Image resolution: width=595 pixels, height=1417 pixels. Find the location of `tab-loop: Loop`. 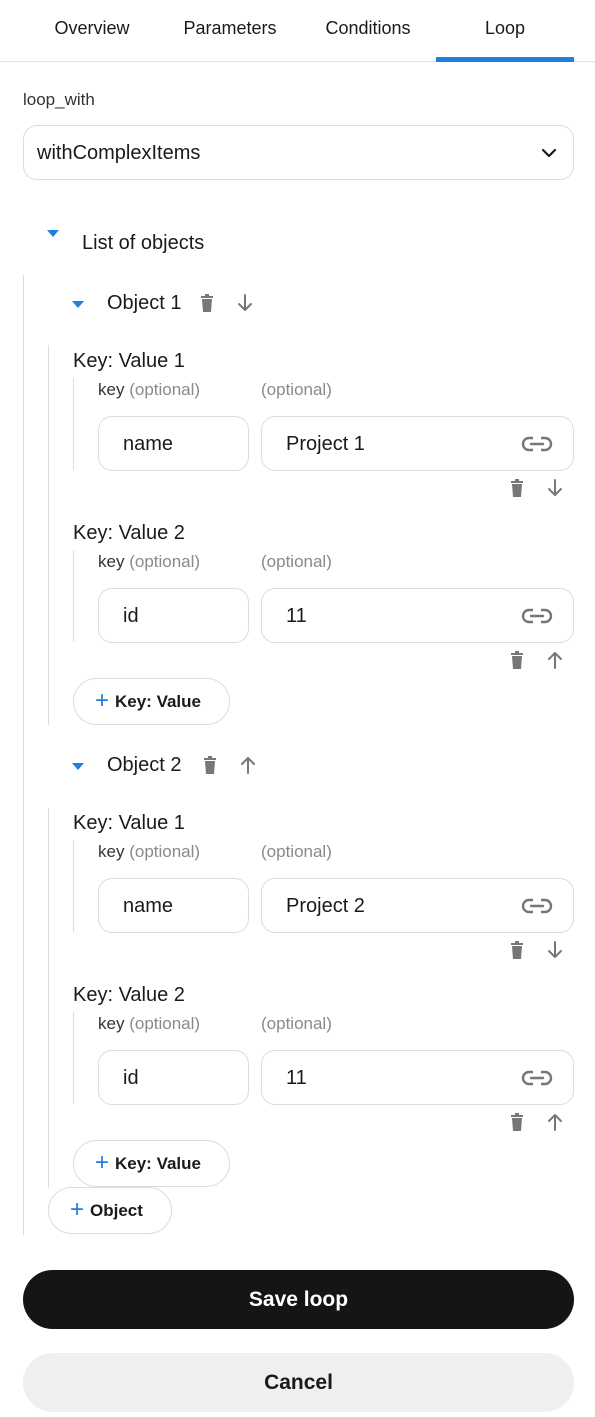

tab-loop: Loop is located at coordinates (505, 31).